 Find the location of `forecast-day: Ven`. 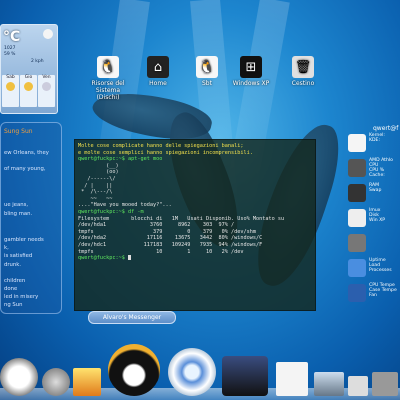

forecast-day: Ven is located at coordinates (46, 91).